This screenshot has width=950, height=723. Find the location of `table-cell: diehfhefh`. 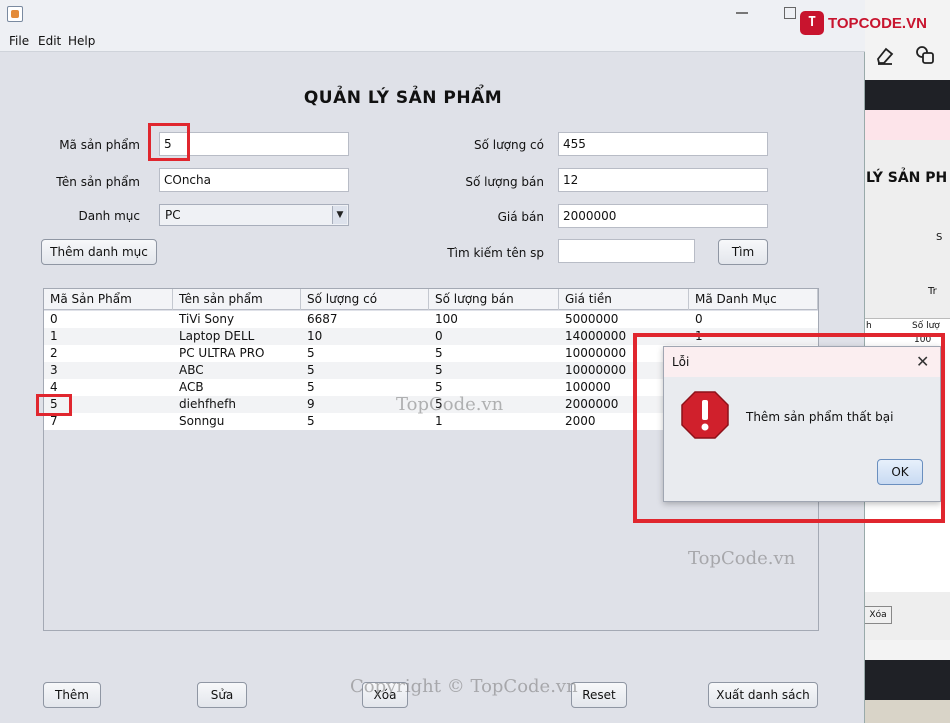

table-cell: diehfhefh is located at coordinates (207, 404).